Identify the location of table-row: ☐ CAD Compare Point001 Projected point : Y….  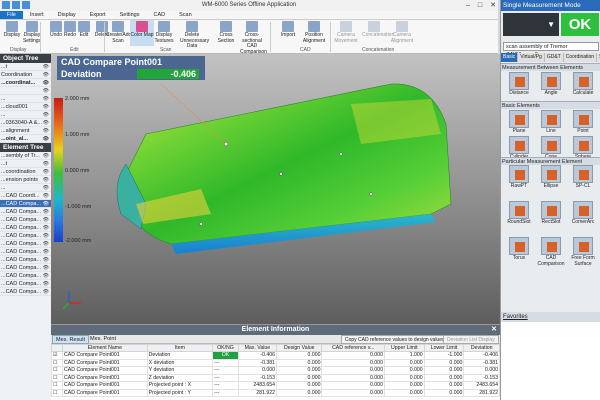
(275, 392).